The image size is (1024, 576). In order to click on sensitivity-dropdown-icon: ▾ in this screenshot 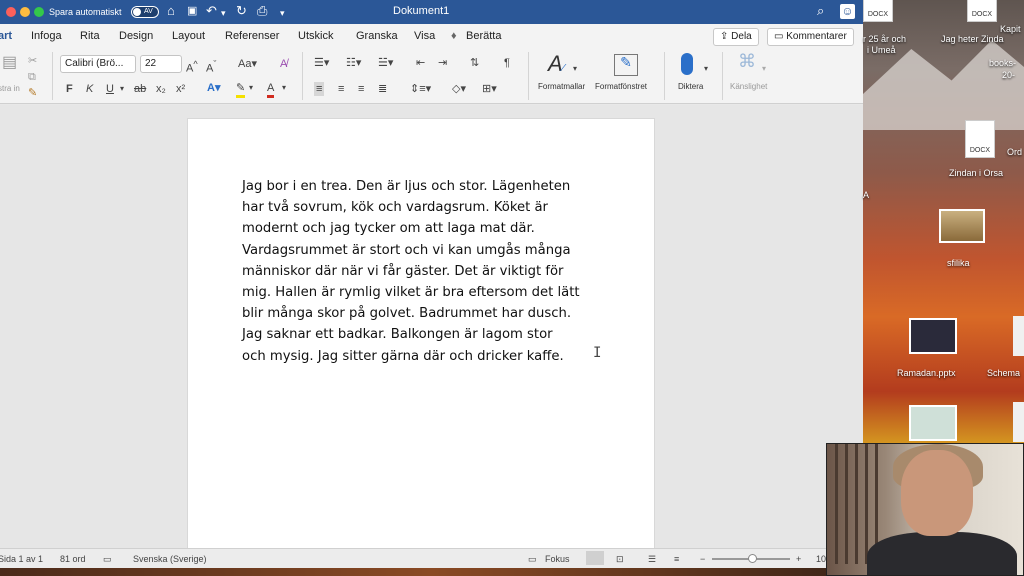, I will do `click(764, 69)`.